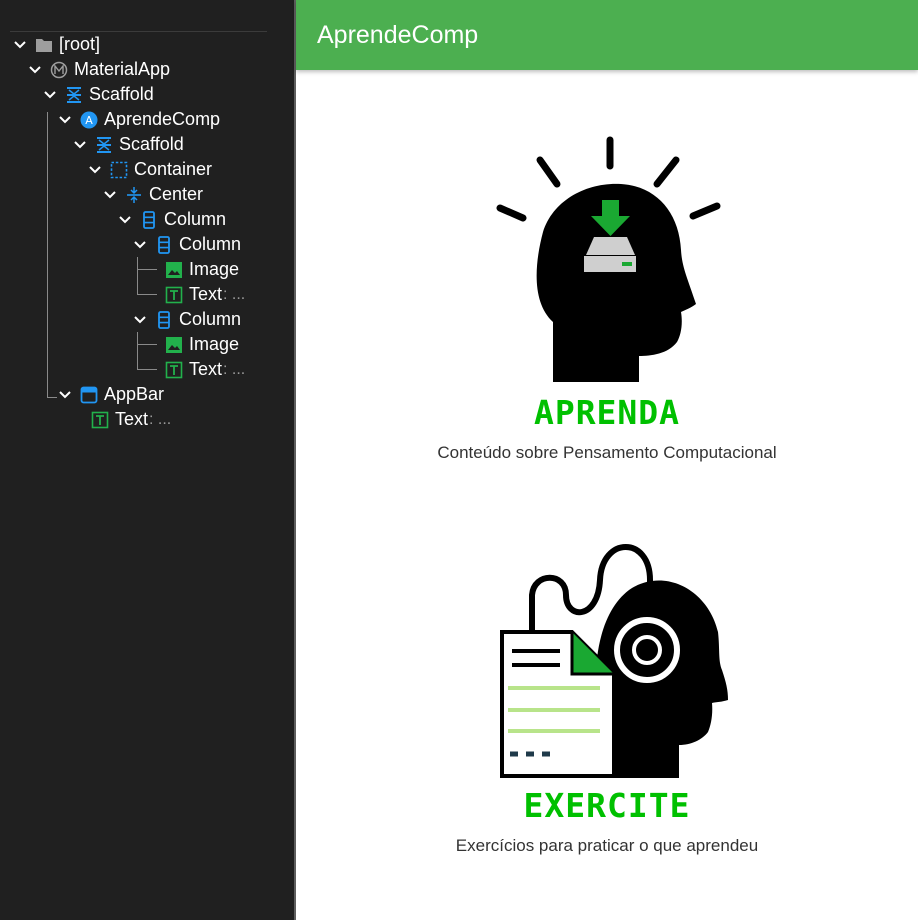  Describe the element at coordinates (398, 34) in the screenshot. I see `app-title: AprendeComp` at that location.